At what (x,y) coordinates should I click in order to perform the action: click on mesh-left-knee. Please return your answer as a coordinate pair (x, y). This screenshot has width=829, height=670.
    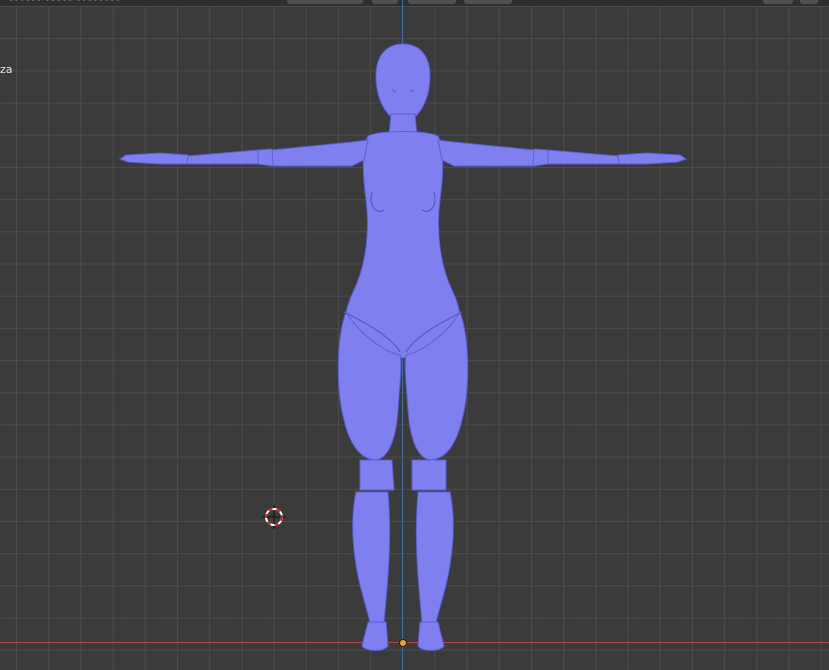
    Looking at the image, I should click on (377, 475).